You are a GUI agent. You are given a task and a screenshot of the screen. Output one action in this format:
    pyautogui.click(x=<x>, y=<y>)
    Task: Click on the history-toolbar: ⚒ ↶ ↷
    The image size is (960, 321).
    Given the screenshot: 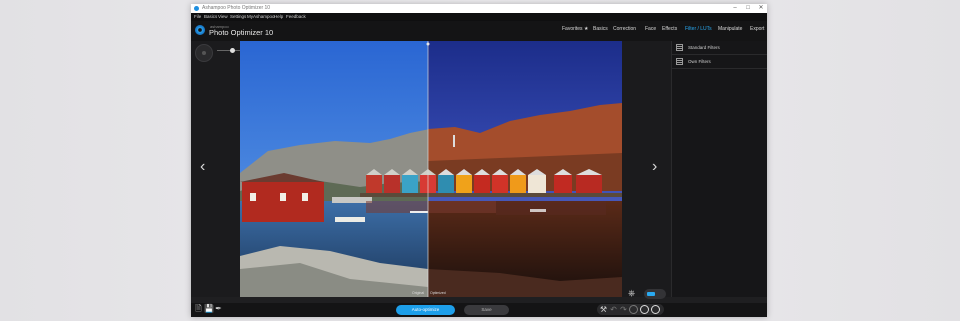 What is the action you would take?
    pyautogui.click(x=630, y=309)
    